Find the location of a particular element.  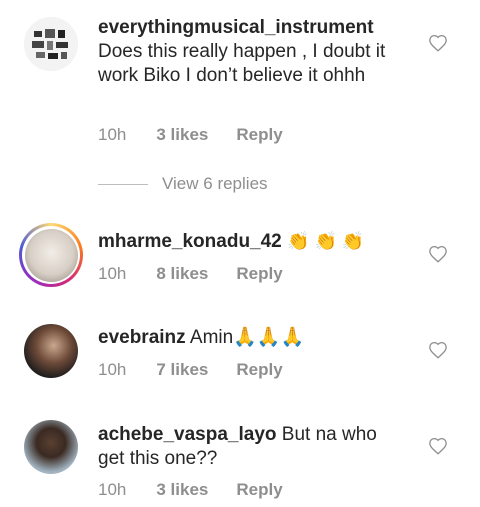

comment-meta: 10h 7 likes Reply is located at coordinates (190, 370).